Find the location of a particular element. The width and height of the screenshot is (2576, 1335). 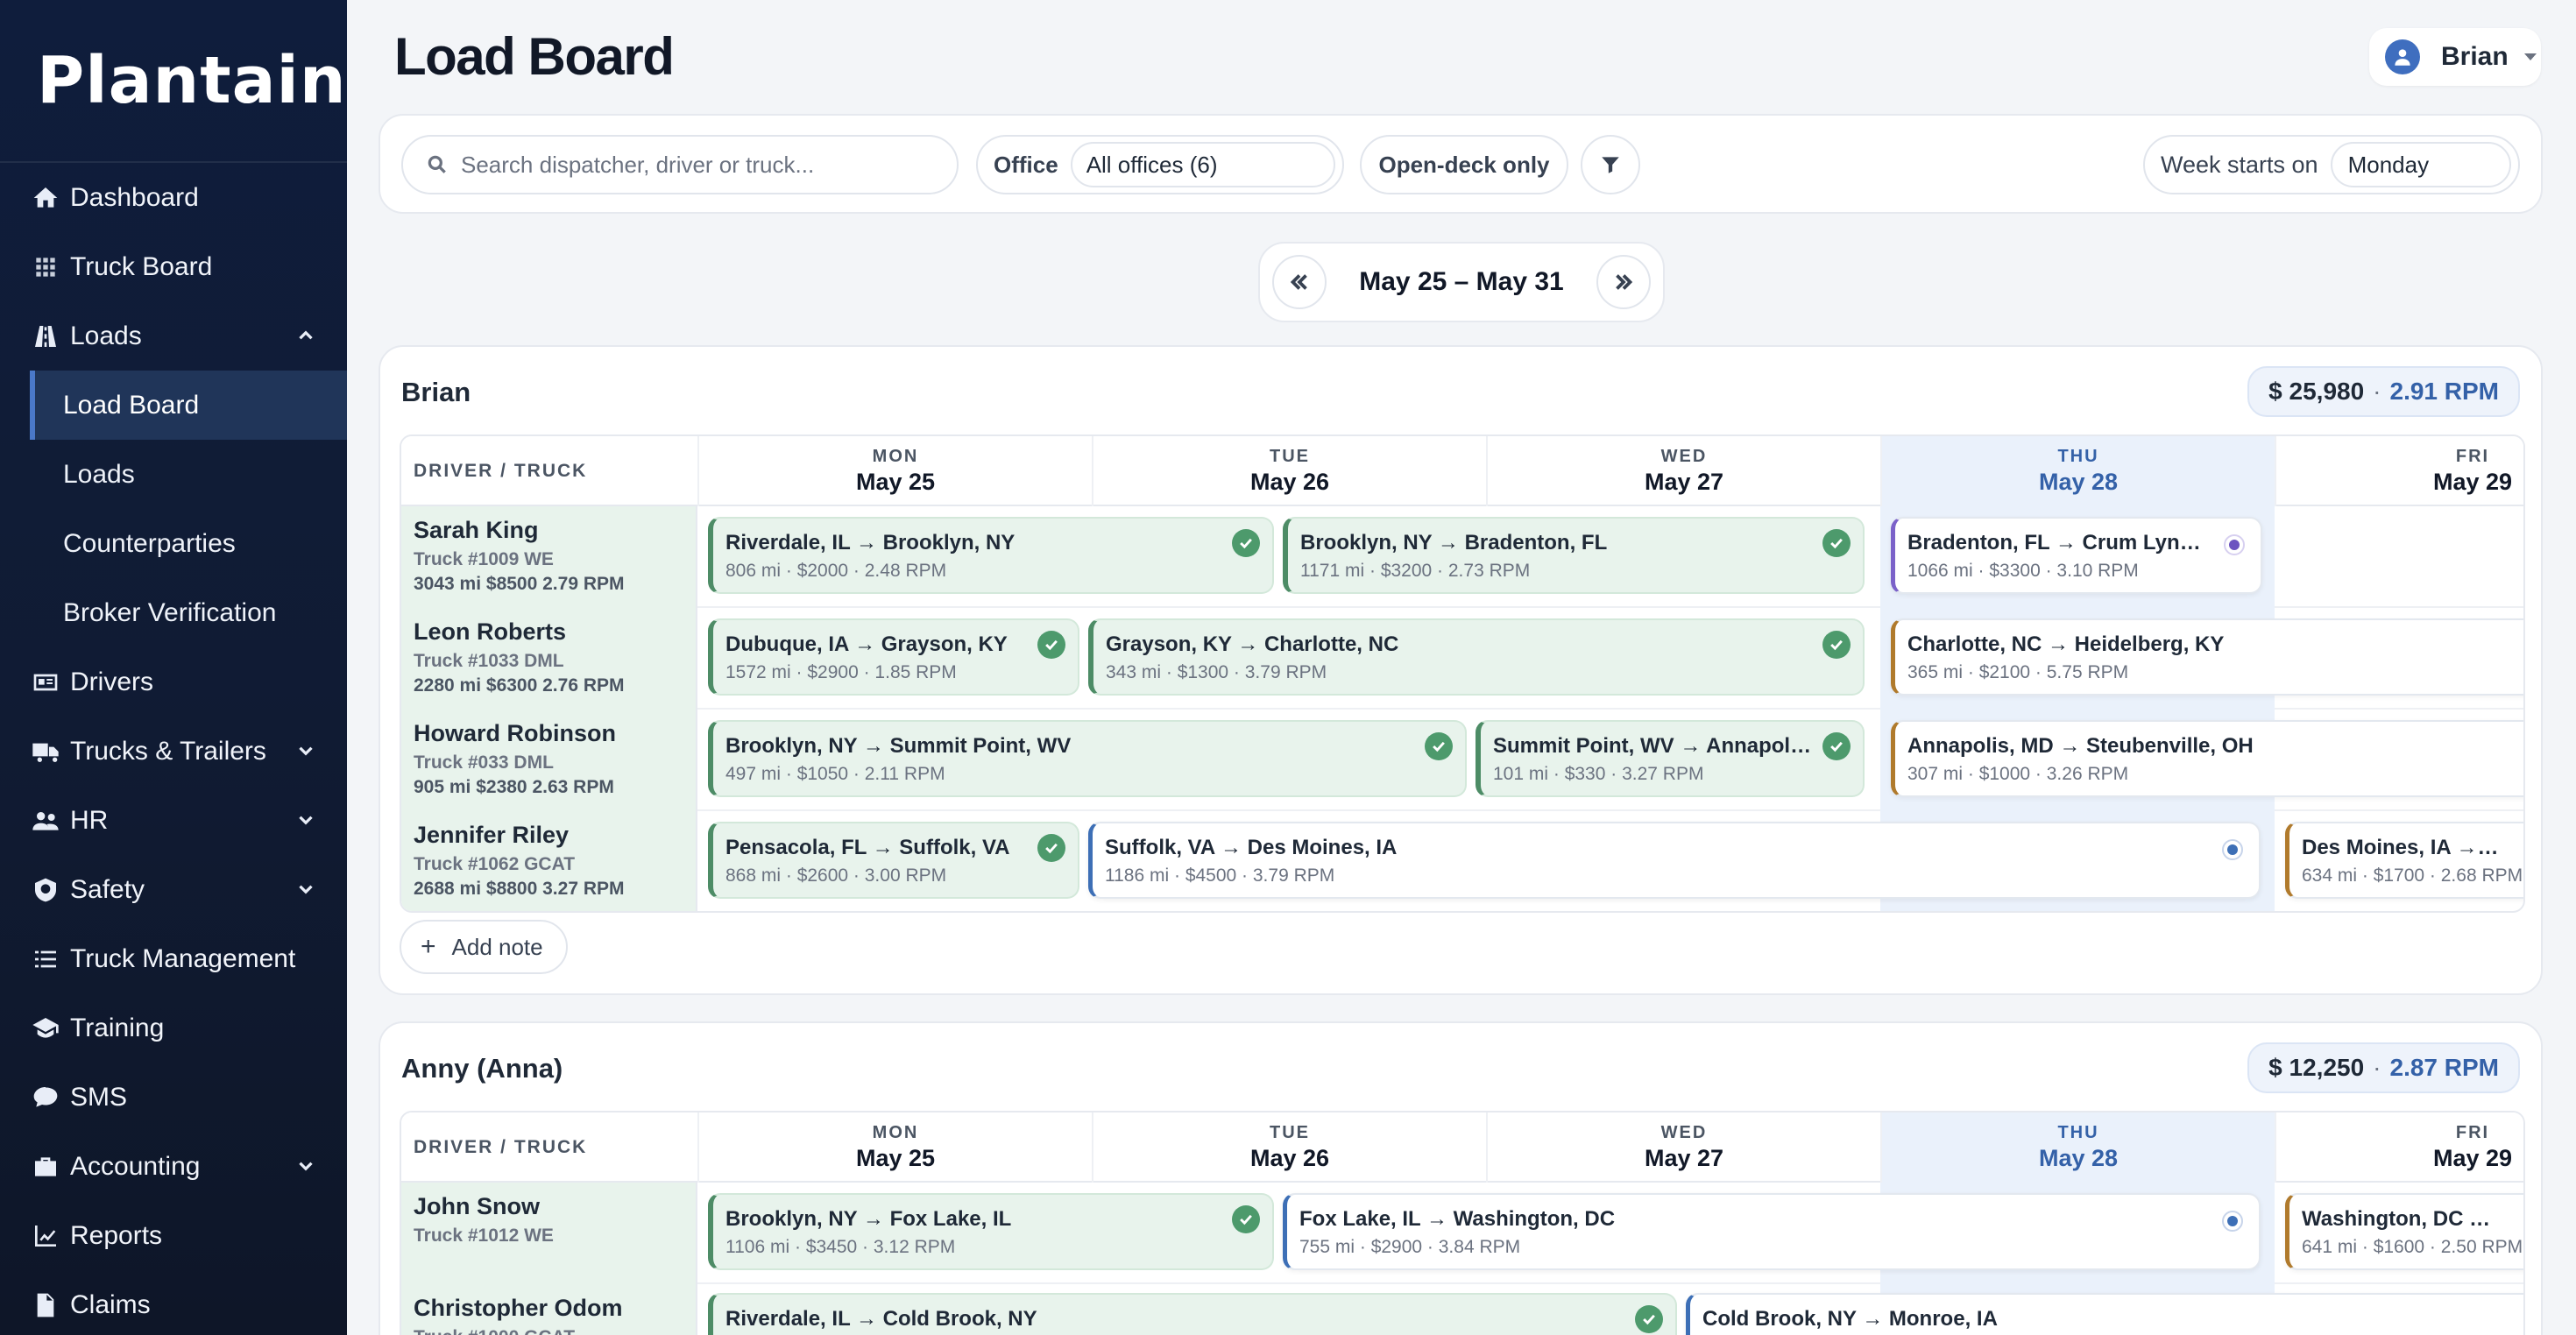

driver-cell: Christopher Odom Truck #1000 GCAT is located at coordinates (549, 1309).